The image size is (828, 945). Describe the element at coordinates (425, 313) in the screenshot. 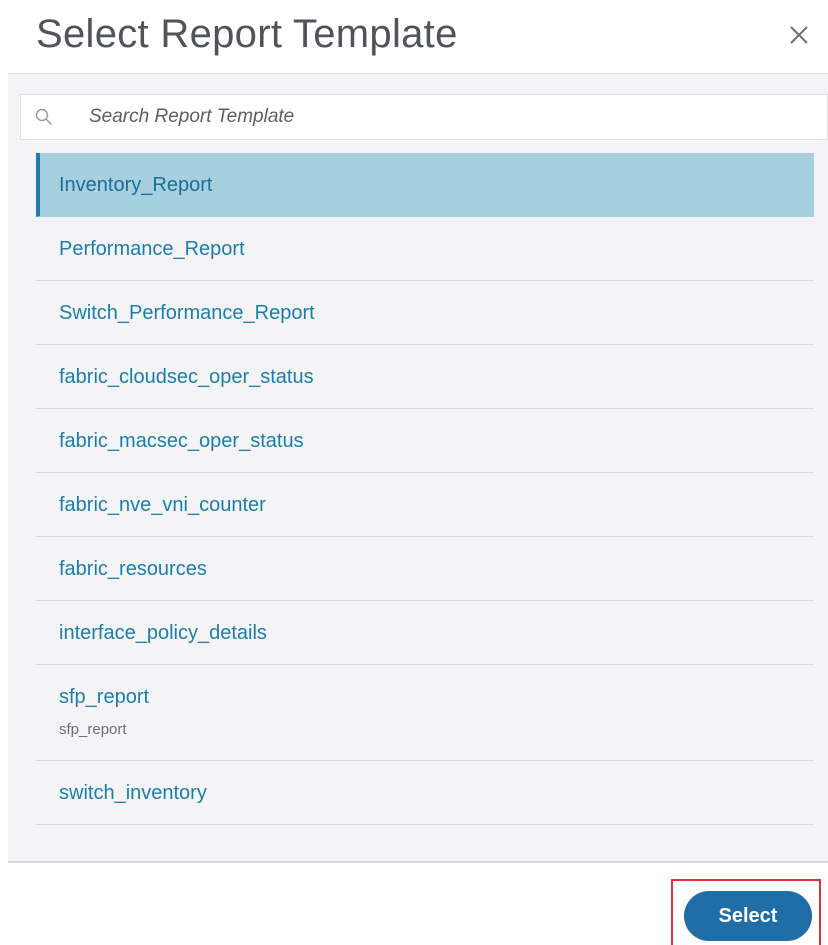

I see `template-item-switch-performance-report: Switch_Performance_Report` at that location.